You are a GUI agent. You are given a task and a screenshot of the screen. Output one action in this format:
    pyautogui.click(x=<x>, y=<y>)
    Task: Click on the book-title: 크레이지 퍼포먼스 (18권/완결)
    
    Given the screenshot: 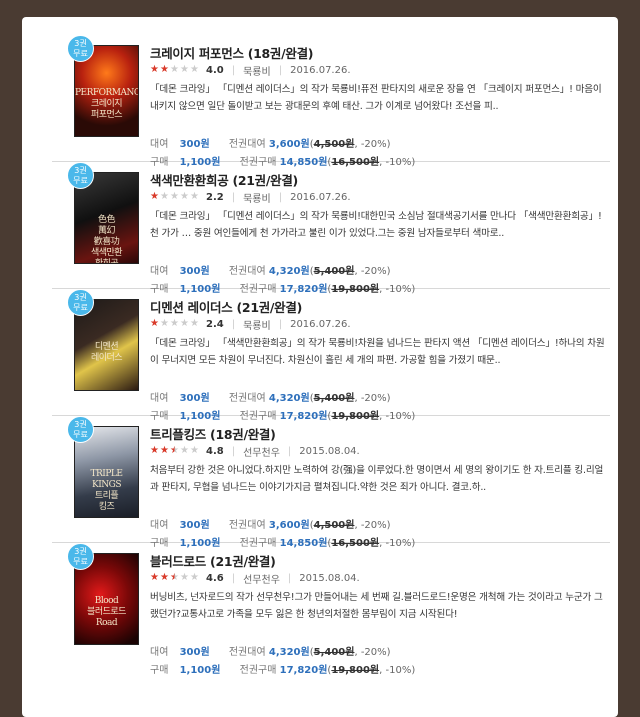 What is the action you would take?
    pyautogui.click(x=232, y=52)
    